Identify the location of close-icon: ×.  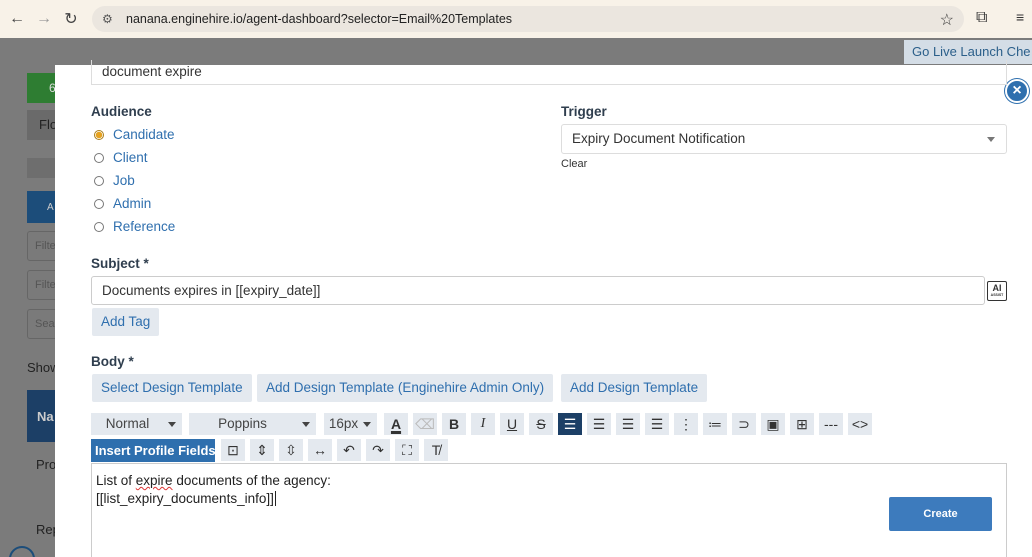
(1017, 91).